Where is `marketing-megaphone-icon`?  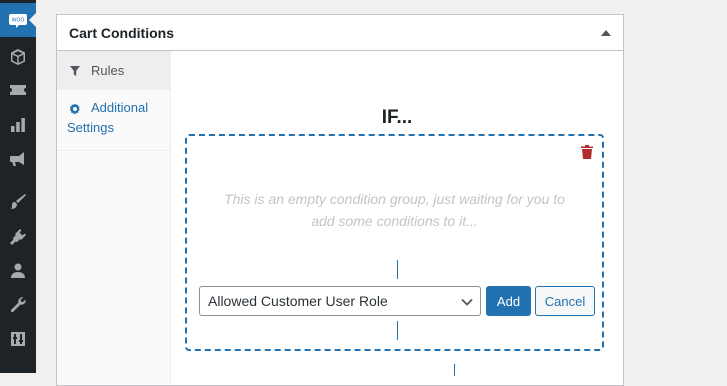
marketing-megaphone-icon is located at coordinates (17, 159).